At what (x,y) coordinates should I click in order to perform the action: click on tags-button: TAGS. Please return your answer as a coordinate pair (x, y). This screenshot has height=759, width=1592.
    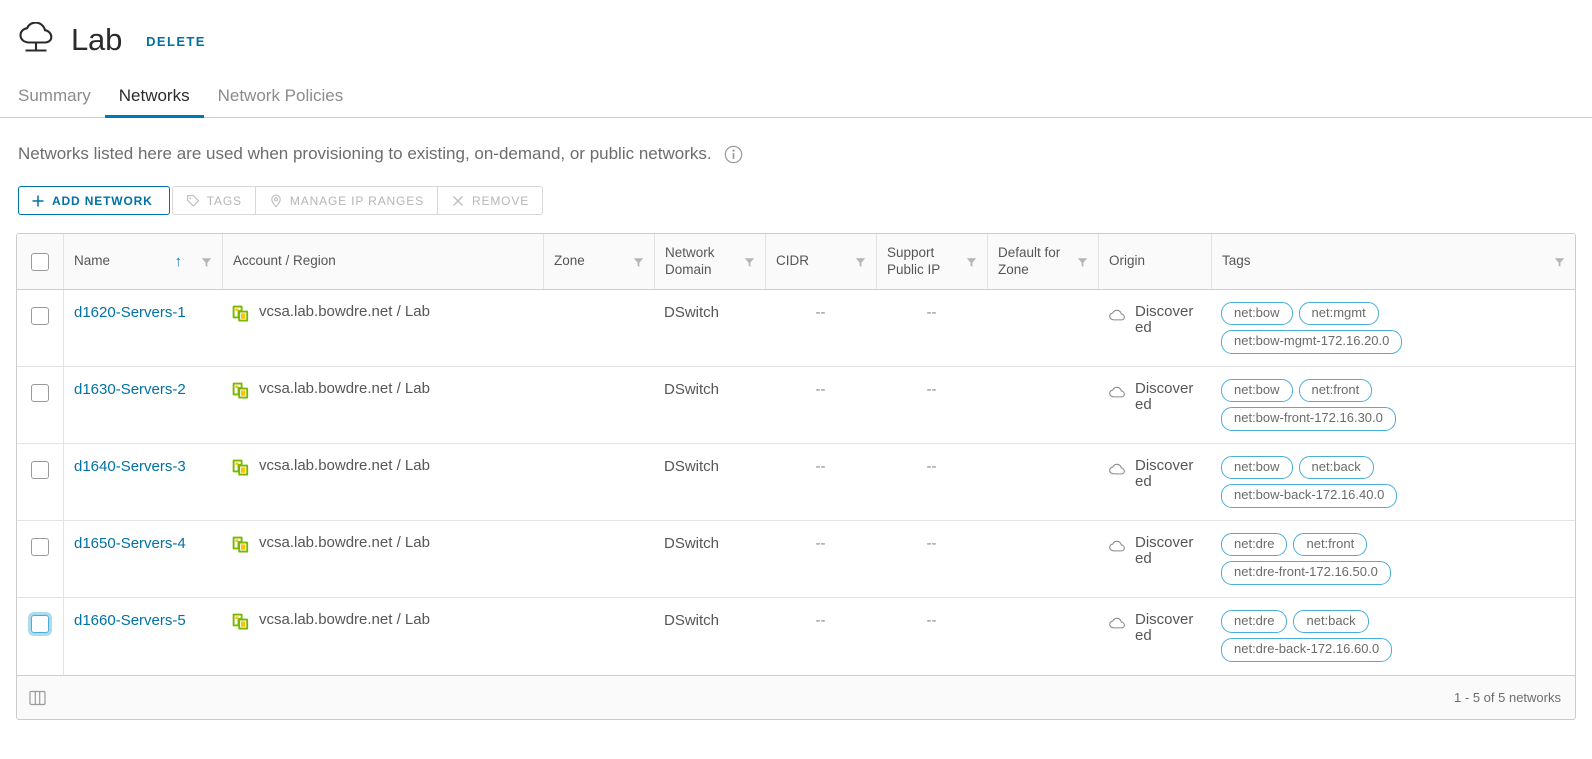
    Looking at the image, I should click on (213, 200).